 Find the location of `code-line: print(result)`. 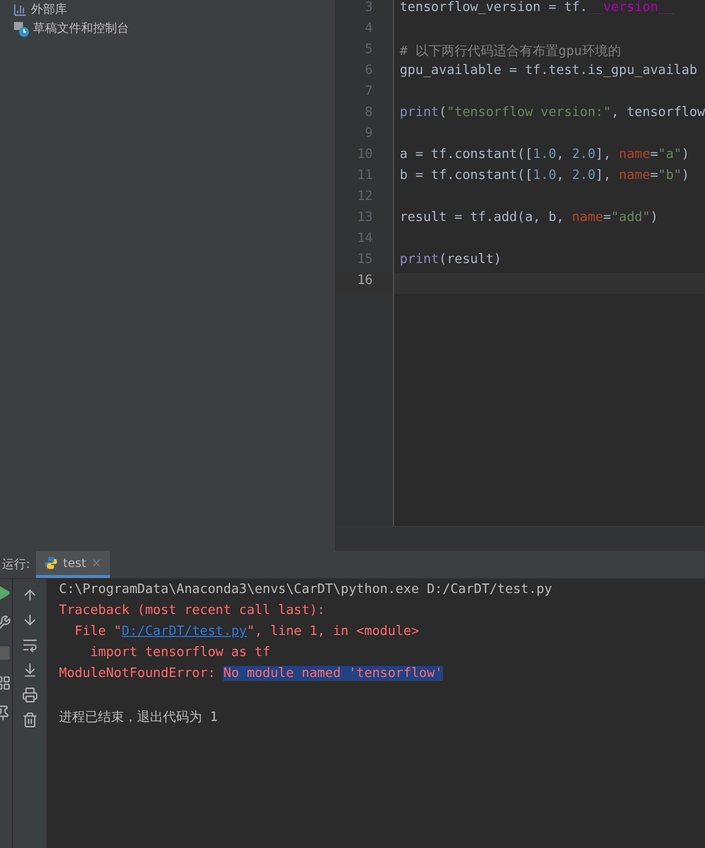

code-line: print(result) is located at coordinates (450, 260).